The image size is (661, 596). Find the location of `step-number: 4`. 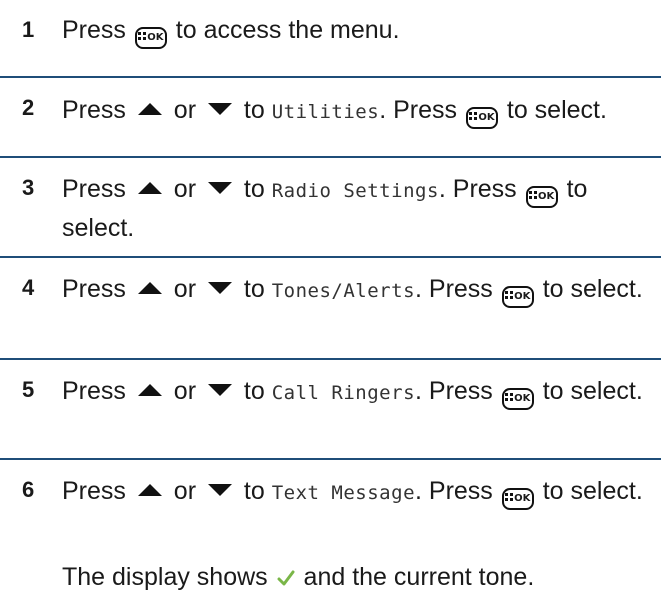

step-number: 4 is located at coordinates (28, 287).